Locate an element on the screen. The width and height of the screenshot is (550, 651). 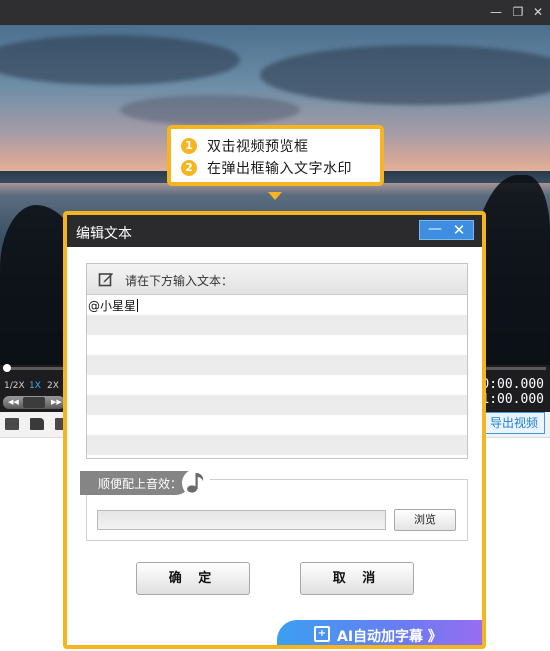
restore-icon: ❐ is located at coordinates (518, 12).